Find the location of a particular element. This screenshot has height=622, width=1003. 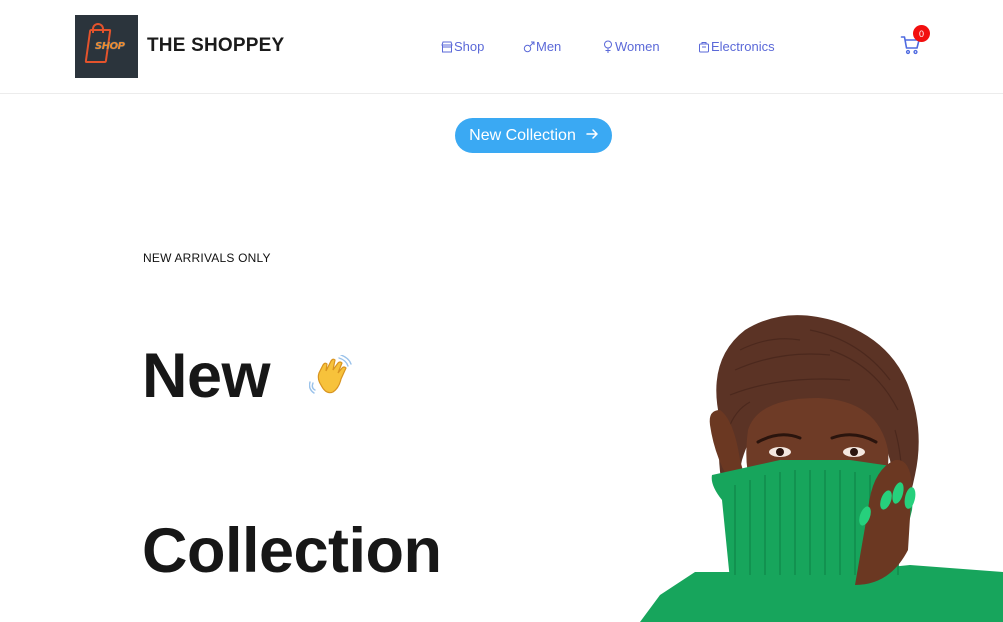

nav-link-shop: Shop is located at coordinates (462, 46).